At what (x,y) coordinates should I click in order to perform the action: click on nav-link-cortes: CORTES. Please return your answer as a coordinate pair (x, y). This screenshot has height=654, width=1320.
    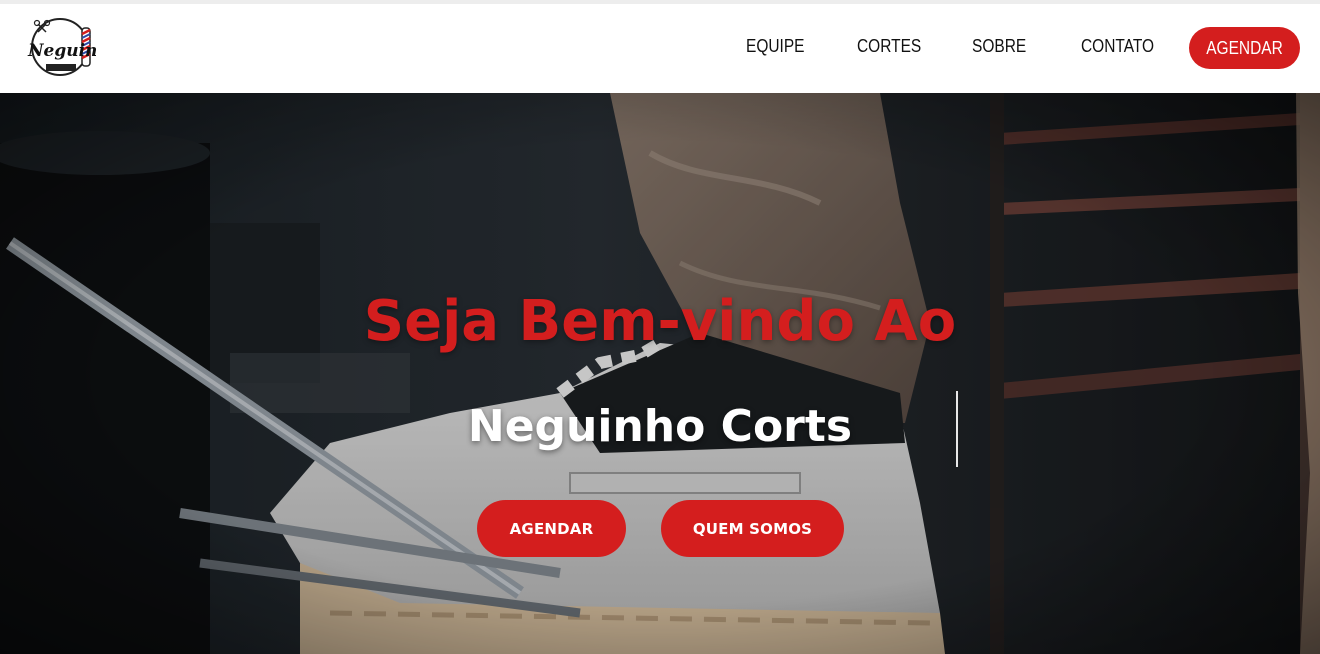
    Looking at the image, I should click on (889, 46).